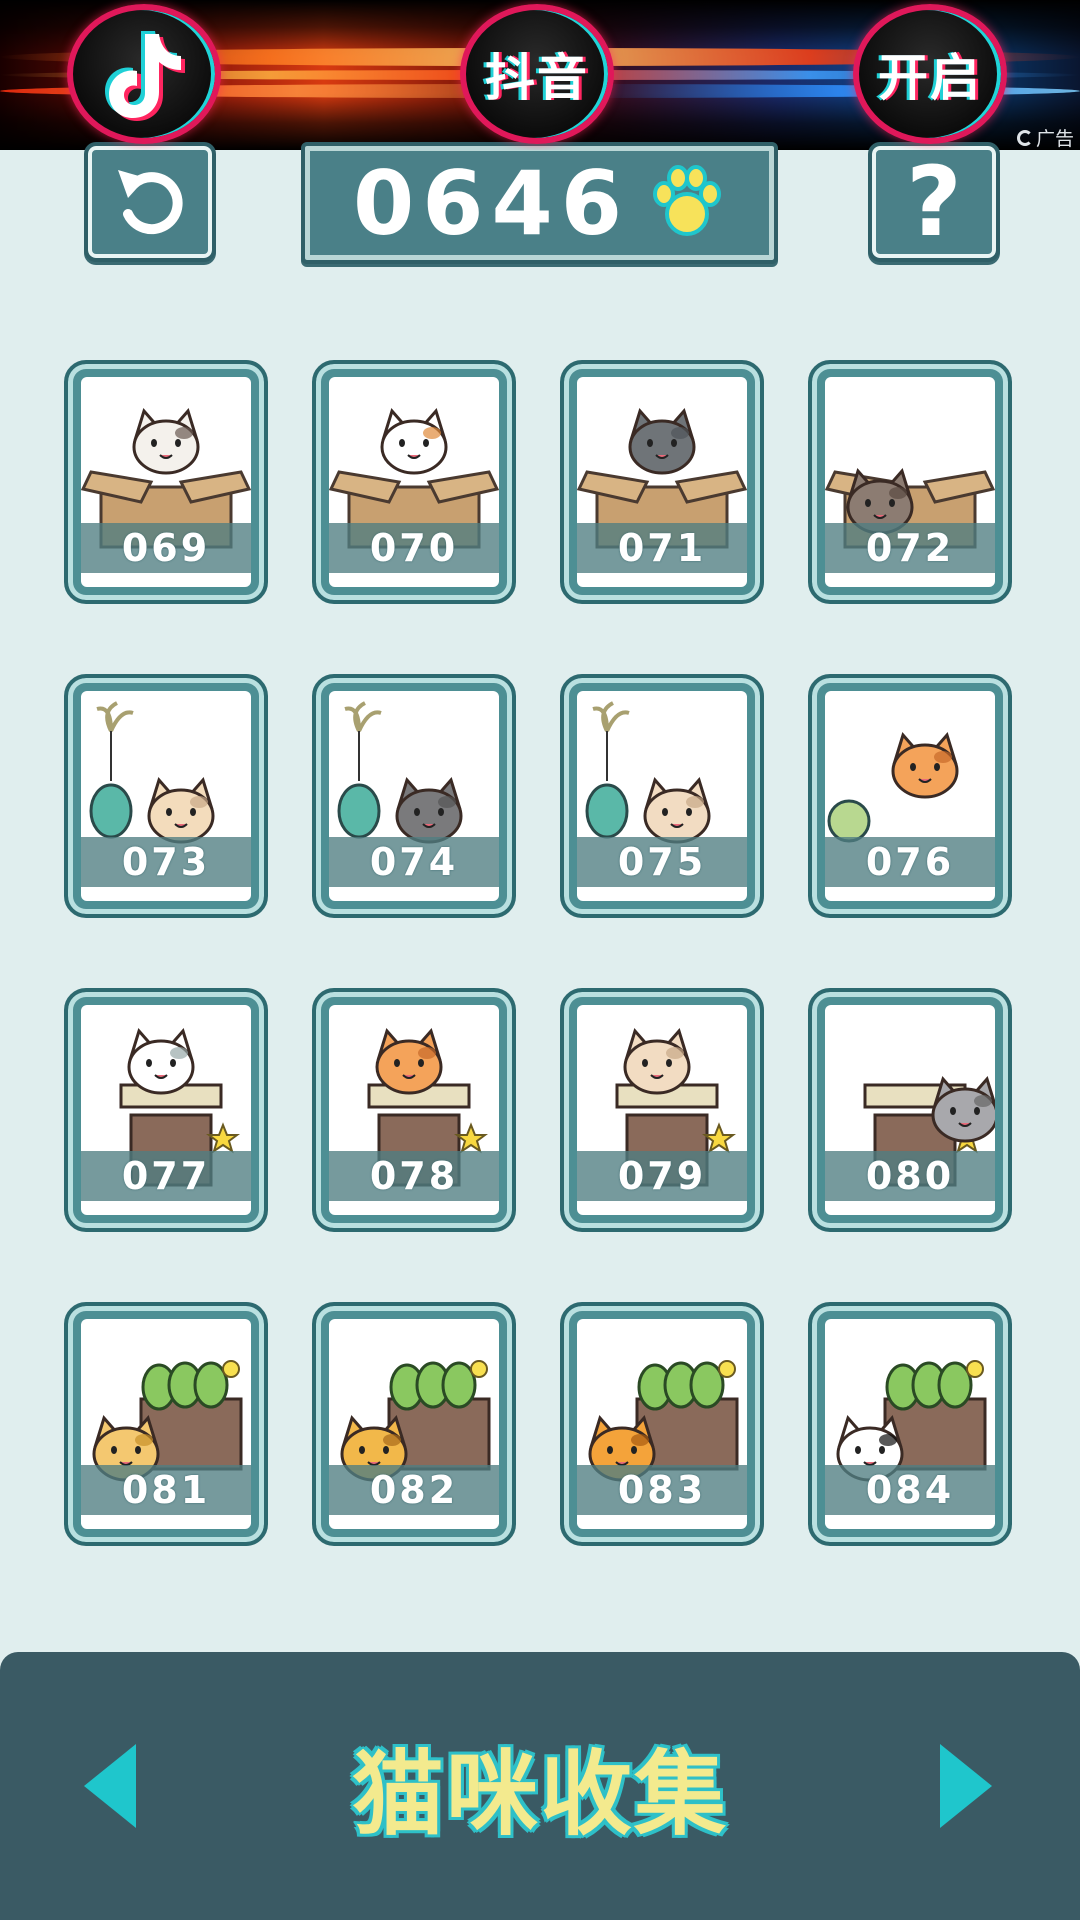 The image size is (1080, 1920). I want to click on card-face: 073, so click(166, 796).